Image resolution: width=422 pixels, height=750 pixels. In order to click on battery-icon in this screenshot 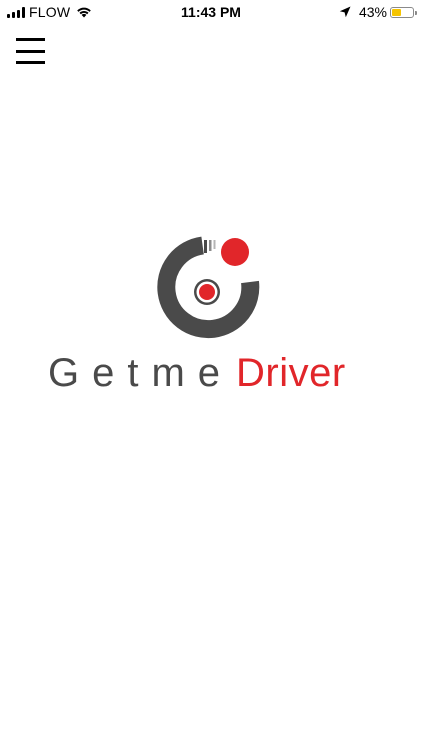, I will do `click(403, 12)`.